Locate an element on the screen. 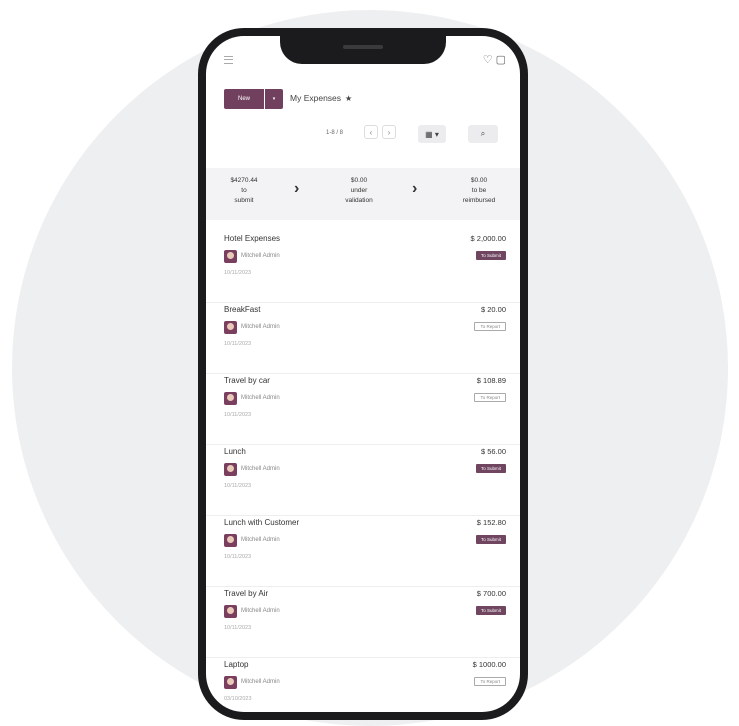 The width and height of the screenshot is (739, 726). stage-label: to is located at coordinates (244, 190).